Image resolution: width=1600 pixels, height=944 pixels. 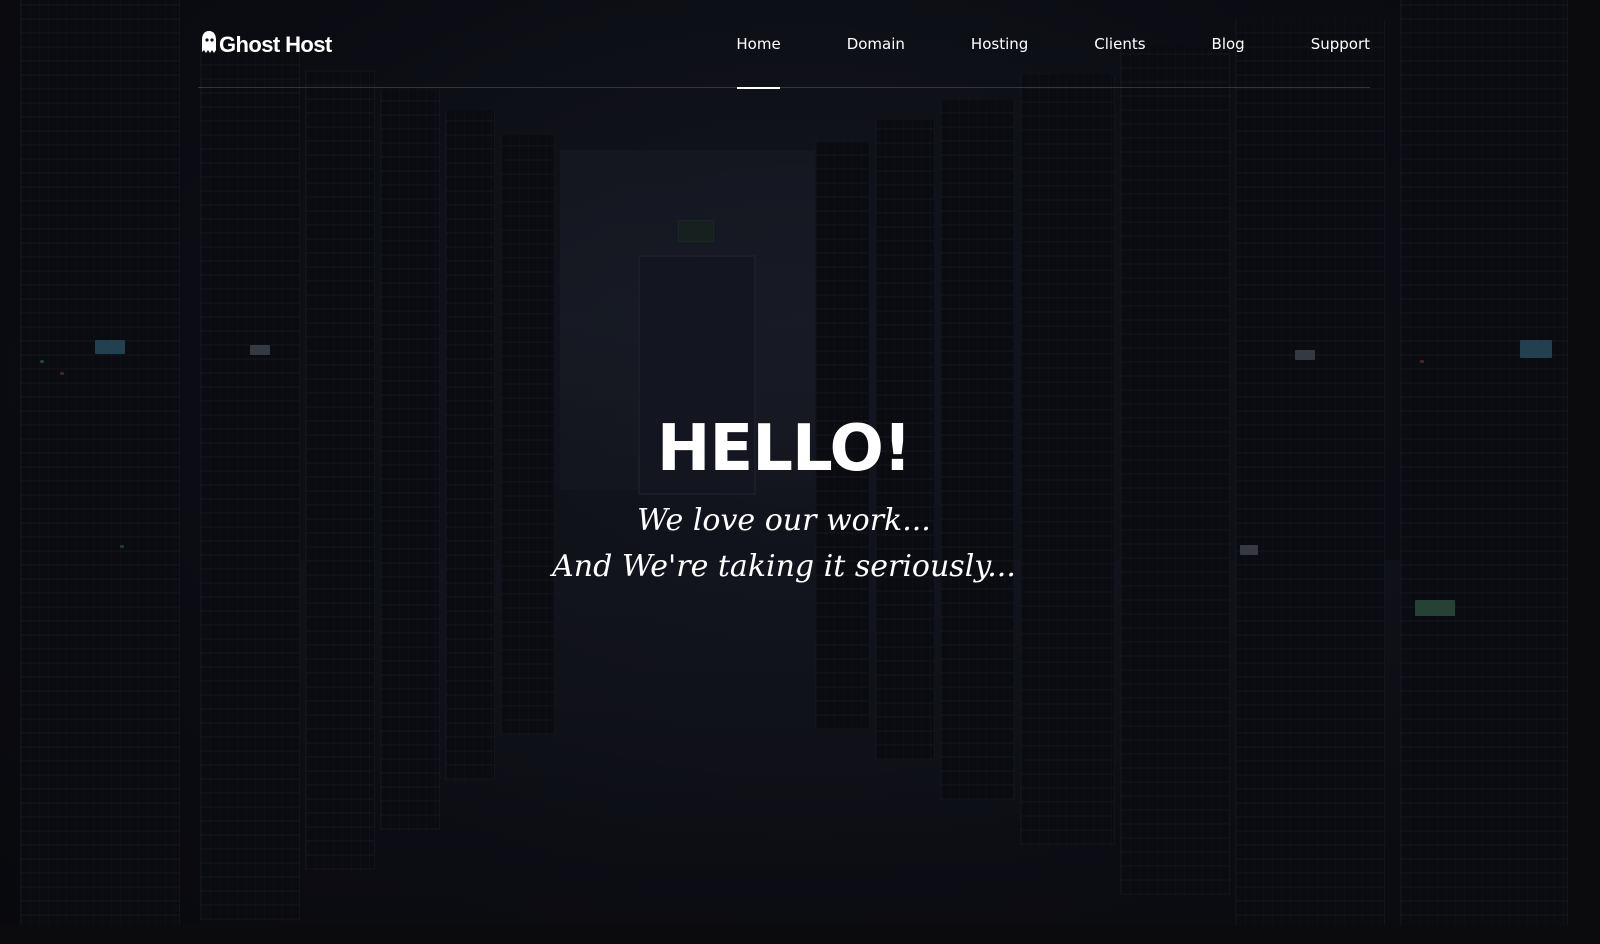 I want to click on brand-logo: Ghost Host, so click(x=266, y=45).